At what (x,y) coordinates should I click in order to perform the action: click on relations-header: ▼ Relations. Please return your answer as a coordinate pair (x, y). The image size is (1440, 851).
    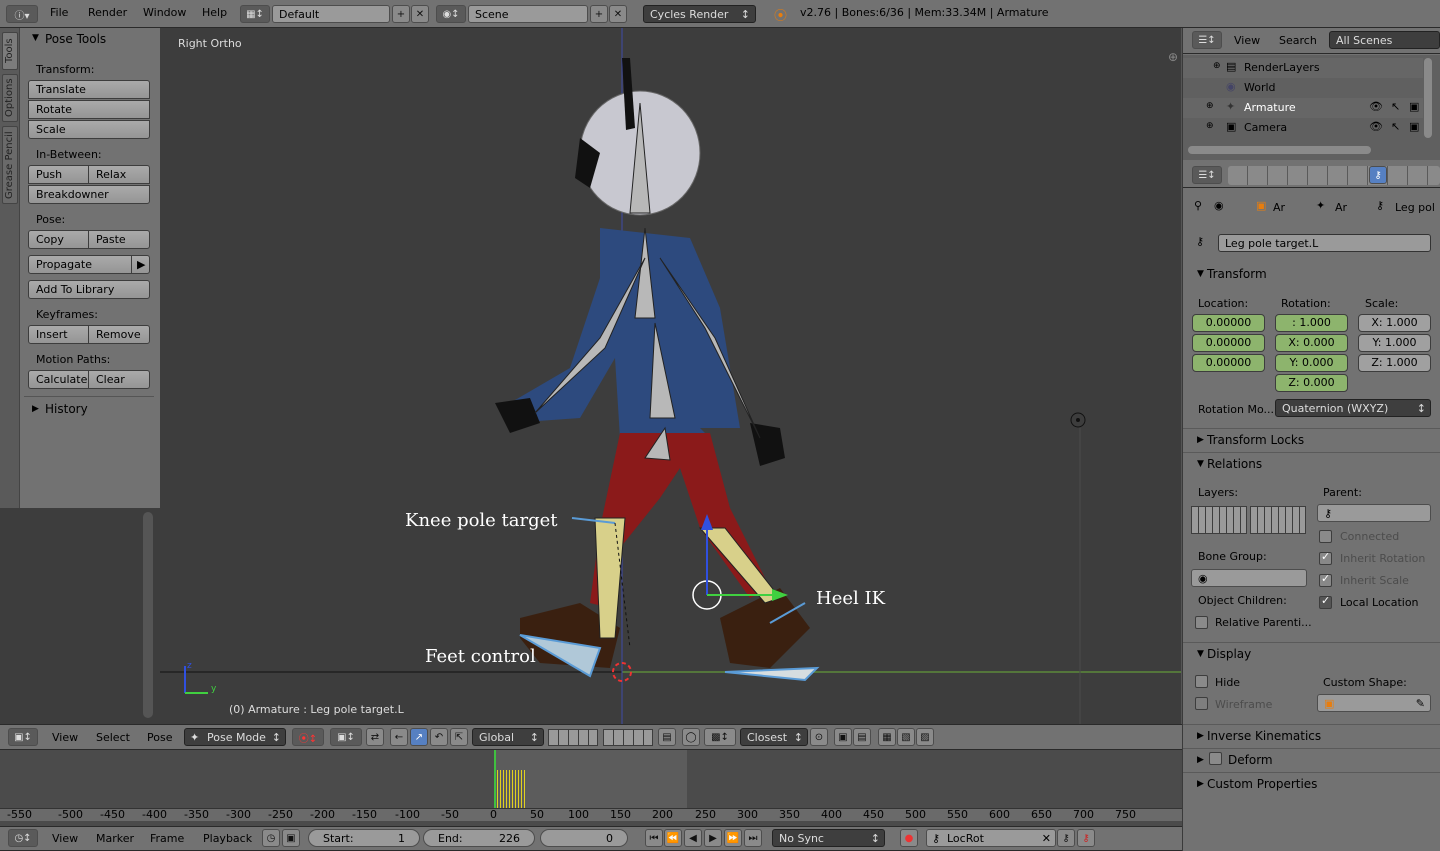
    Looking at the image, I should click on (1311, 463).